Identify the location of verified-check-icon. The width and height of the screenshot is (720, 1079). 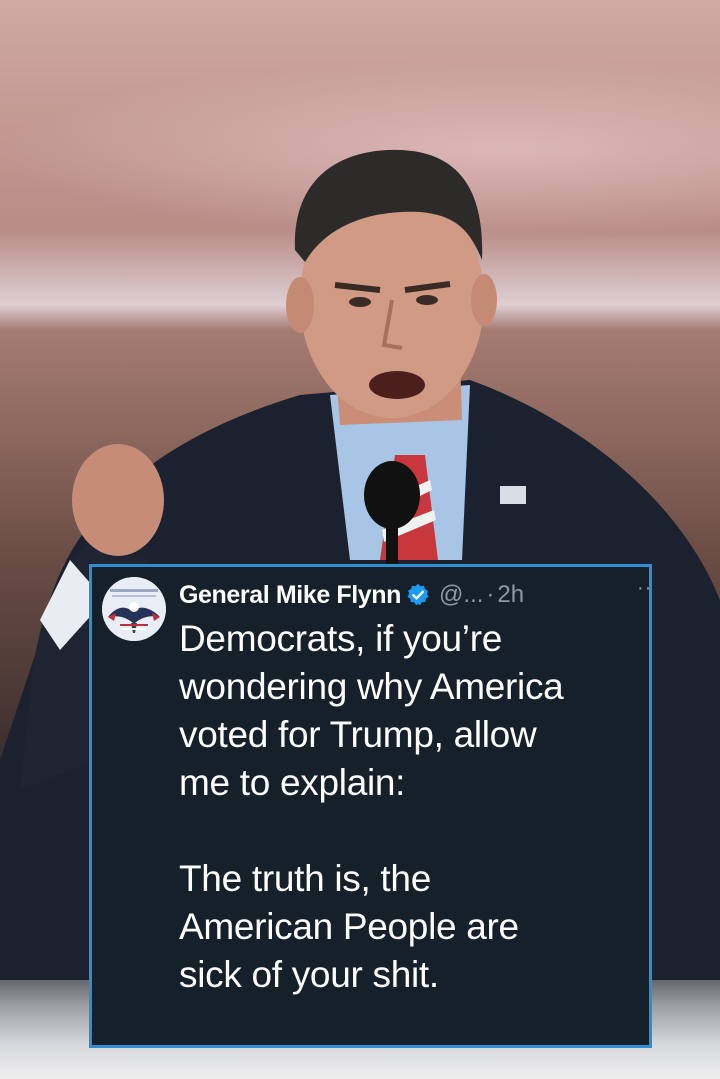
(418, 595).